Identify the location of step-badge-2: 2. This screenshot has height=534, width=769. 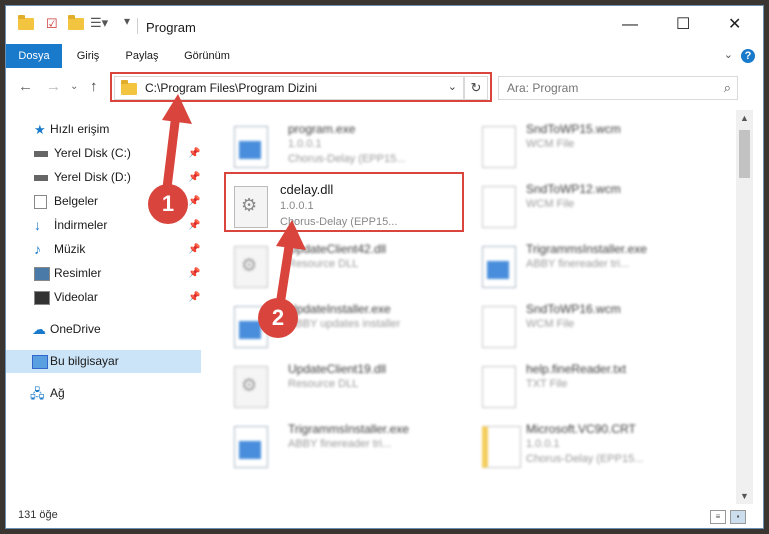
(278, 318).